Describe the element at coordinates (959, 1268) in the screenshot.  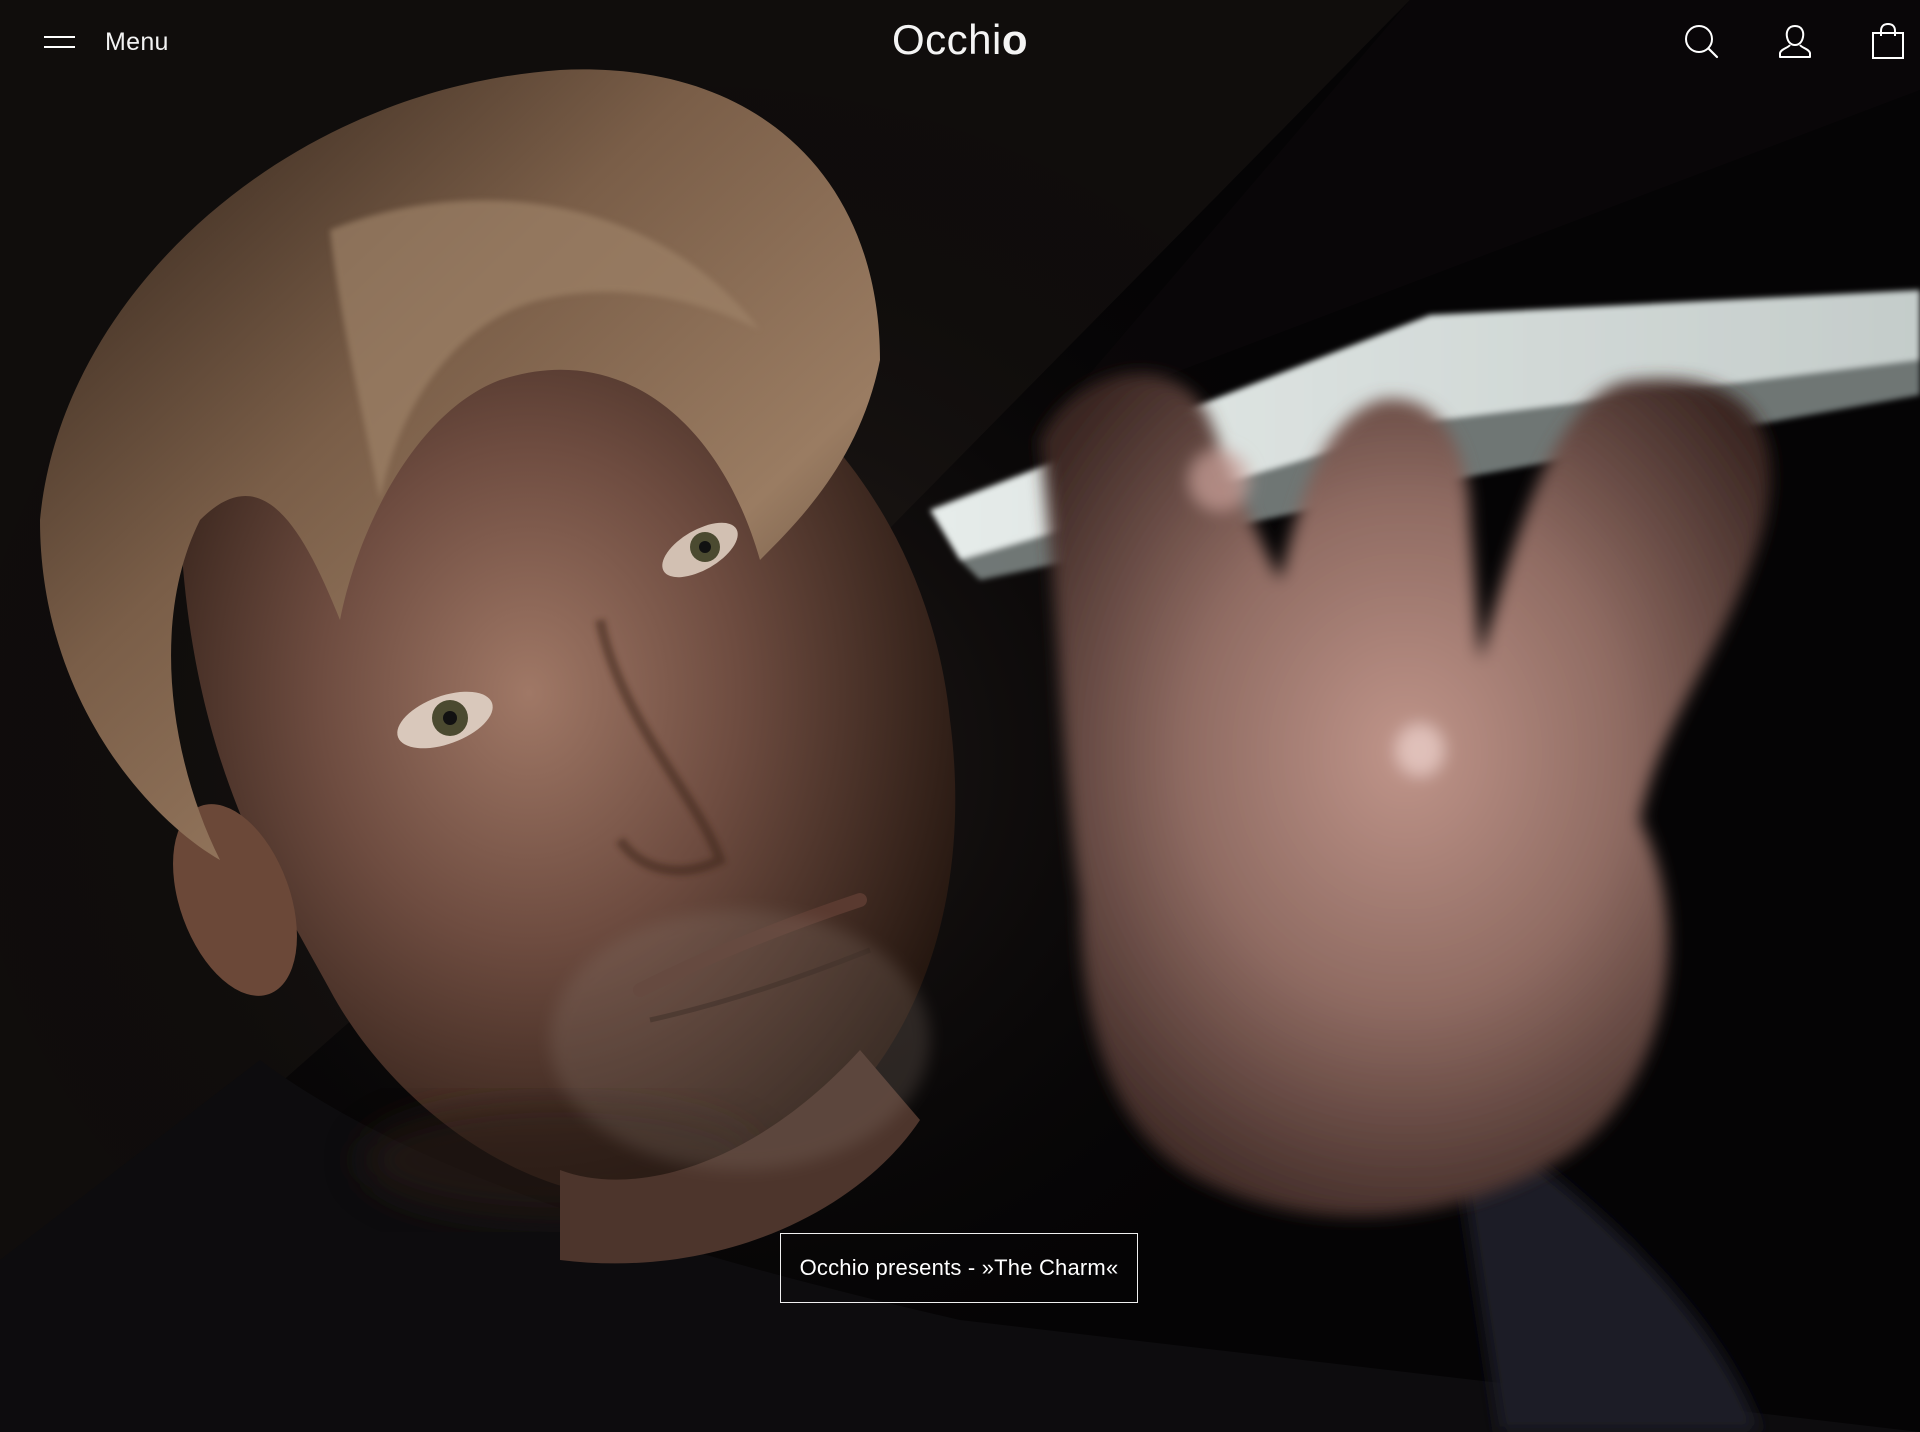
I see `watch-film-button: Occhio presents - »The Charm«` at that location.